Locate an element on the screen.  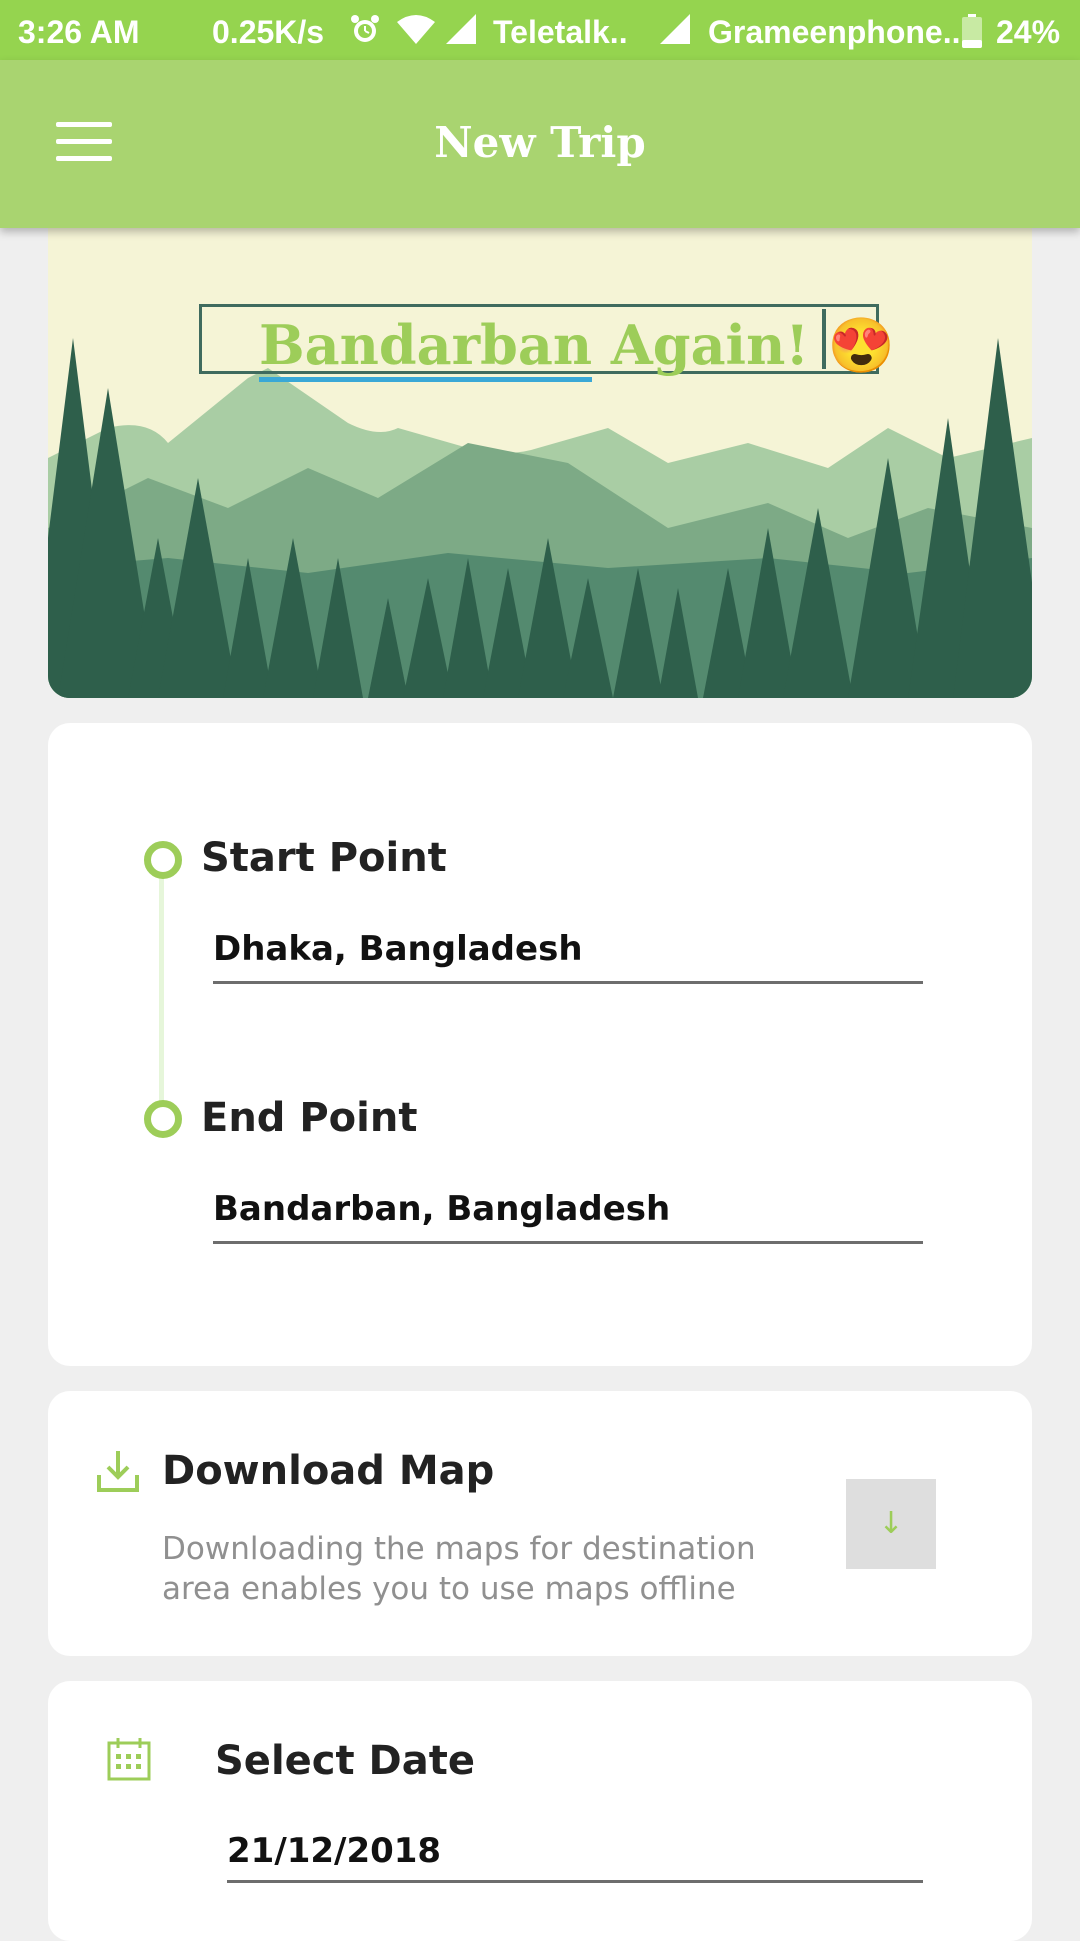
download-map-title: Download Map is located at coordinates (328, 1471).